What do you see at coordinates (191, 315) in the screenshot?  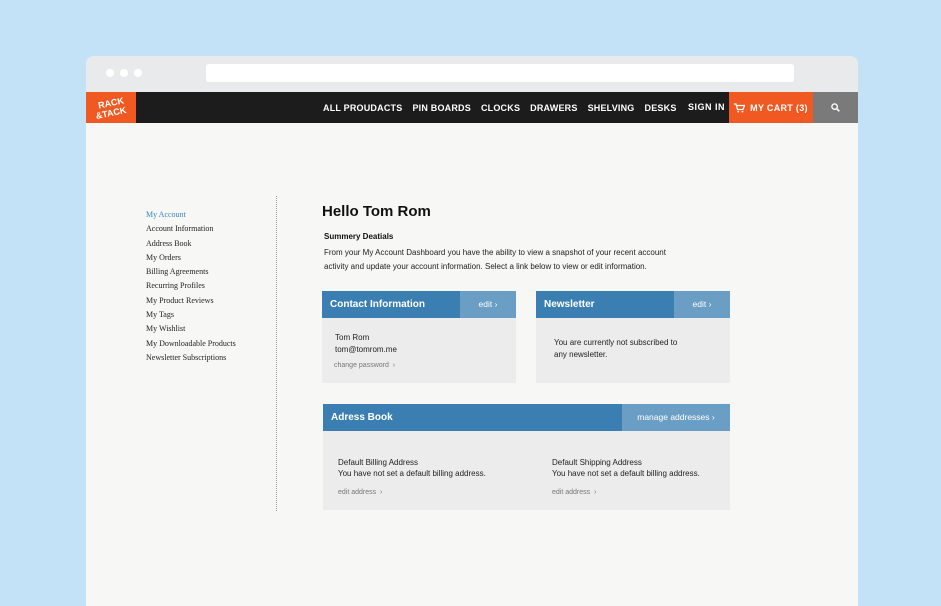 I see `sidebar-item-my-tags: My Tags` at bounding box center [191, 315].